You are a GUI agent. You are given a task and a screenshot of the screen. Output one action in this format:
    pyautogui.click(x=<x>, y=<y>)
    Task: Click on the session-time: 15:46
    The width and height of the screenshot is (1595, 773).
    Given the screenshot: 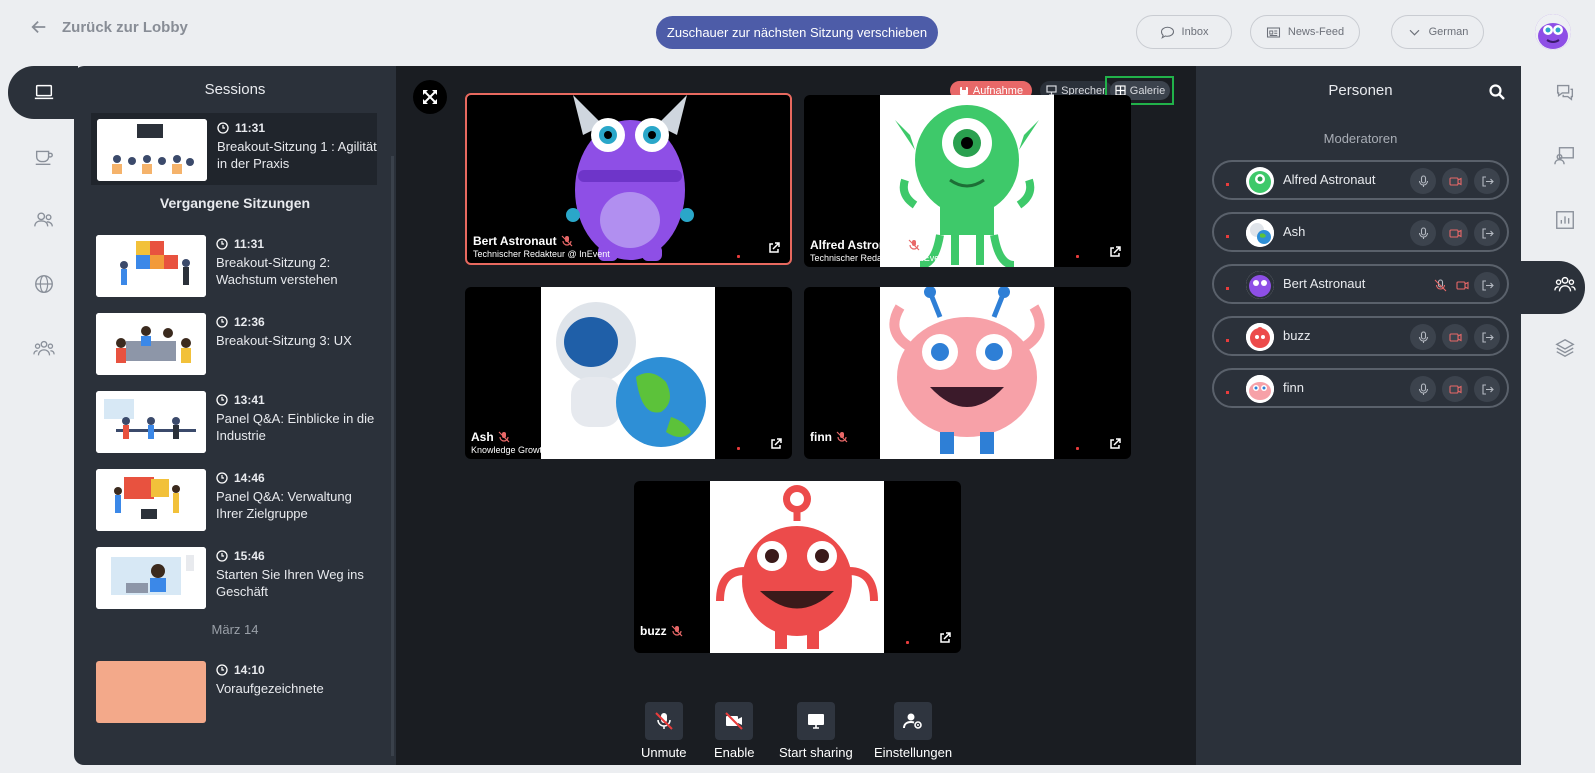 What is the action you would take?
    pyautogui.click(x=240, y=556)
    